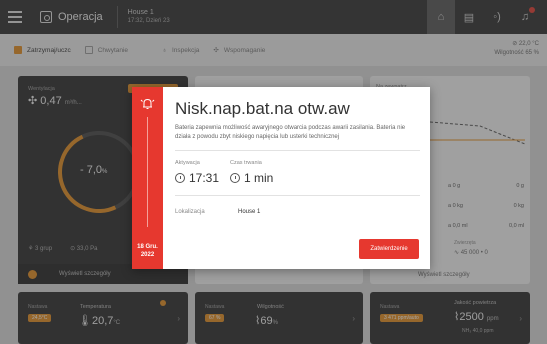  I want to click on alarm-side-strip: 18 Gru. 2022, so click(147, 178).